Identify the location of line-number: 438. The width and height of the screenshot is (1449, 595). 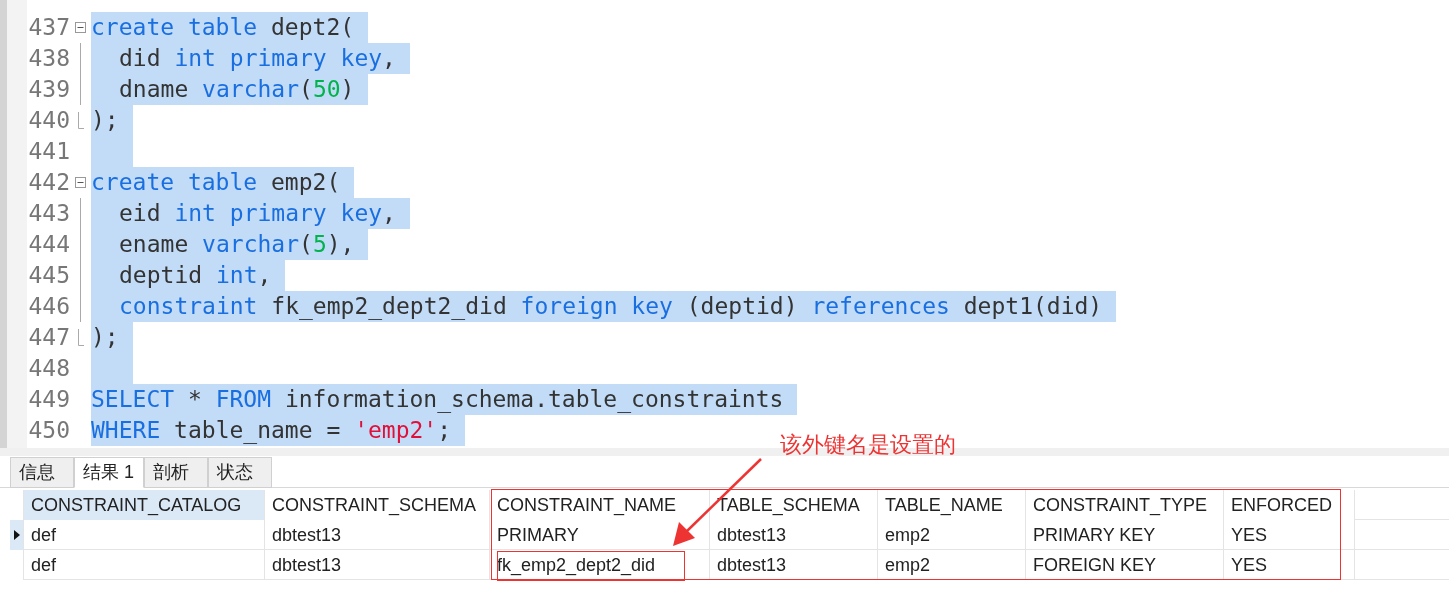
(48, 59).